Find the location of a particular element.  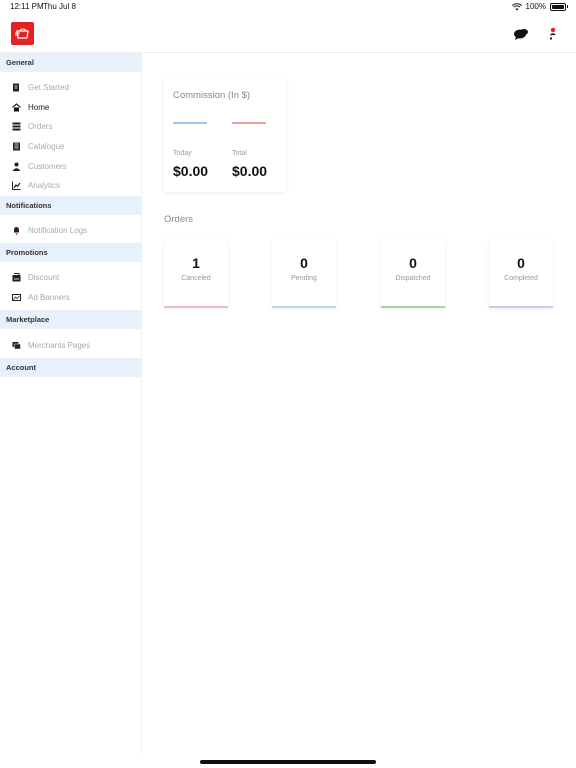

total-label: Total is located at coordinates (239, 153).